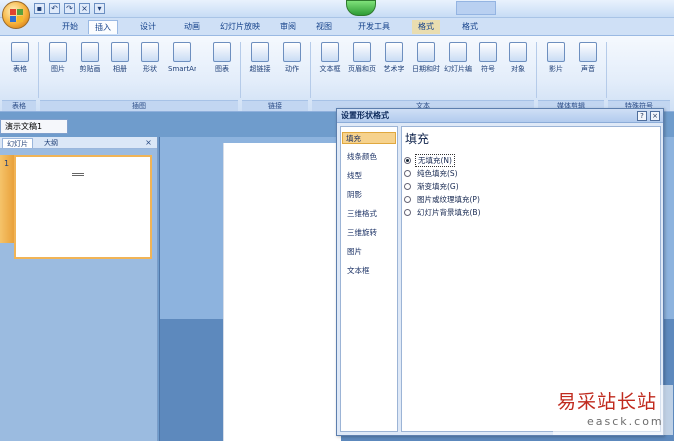  Describe the element at coordinates (607, 402) in the screenshot. I see `watermark-text-cn: 易采站长站` at that location.